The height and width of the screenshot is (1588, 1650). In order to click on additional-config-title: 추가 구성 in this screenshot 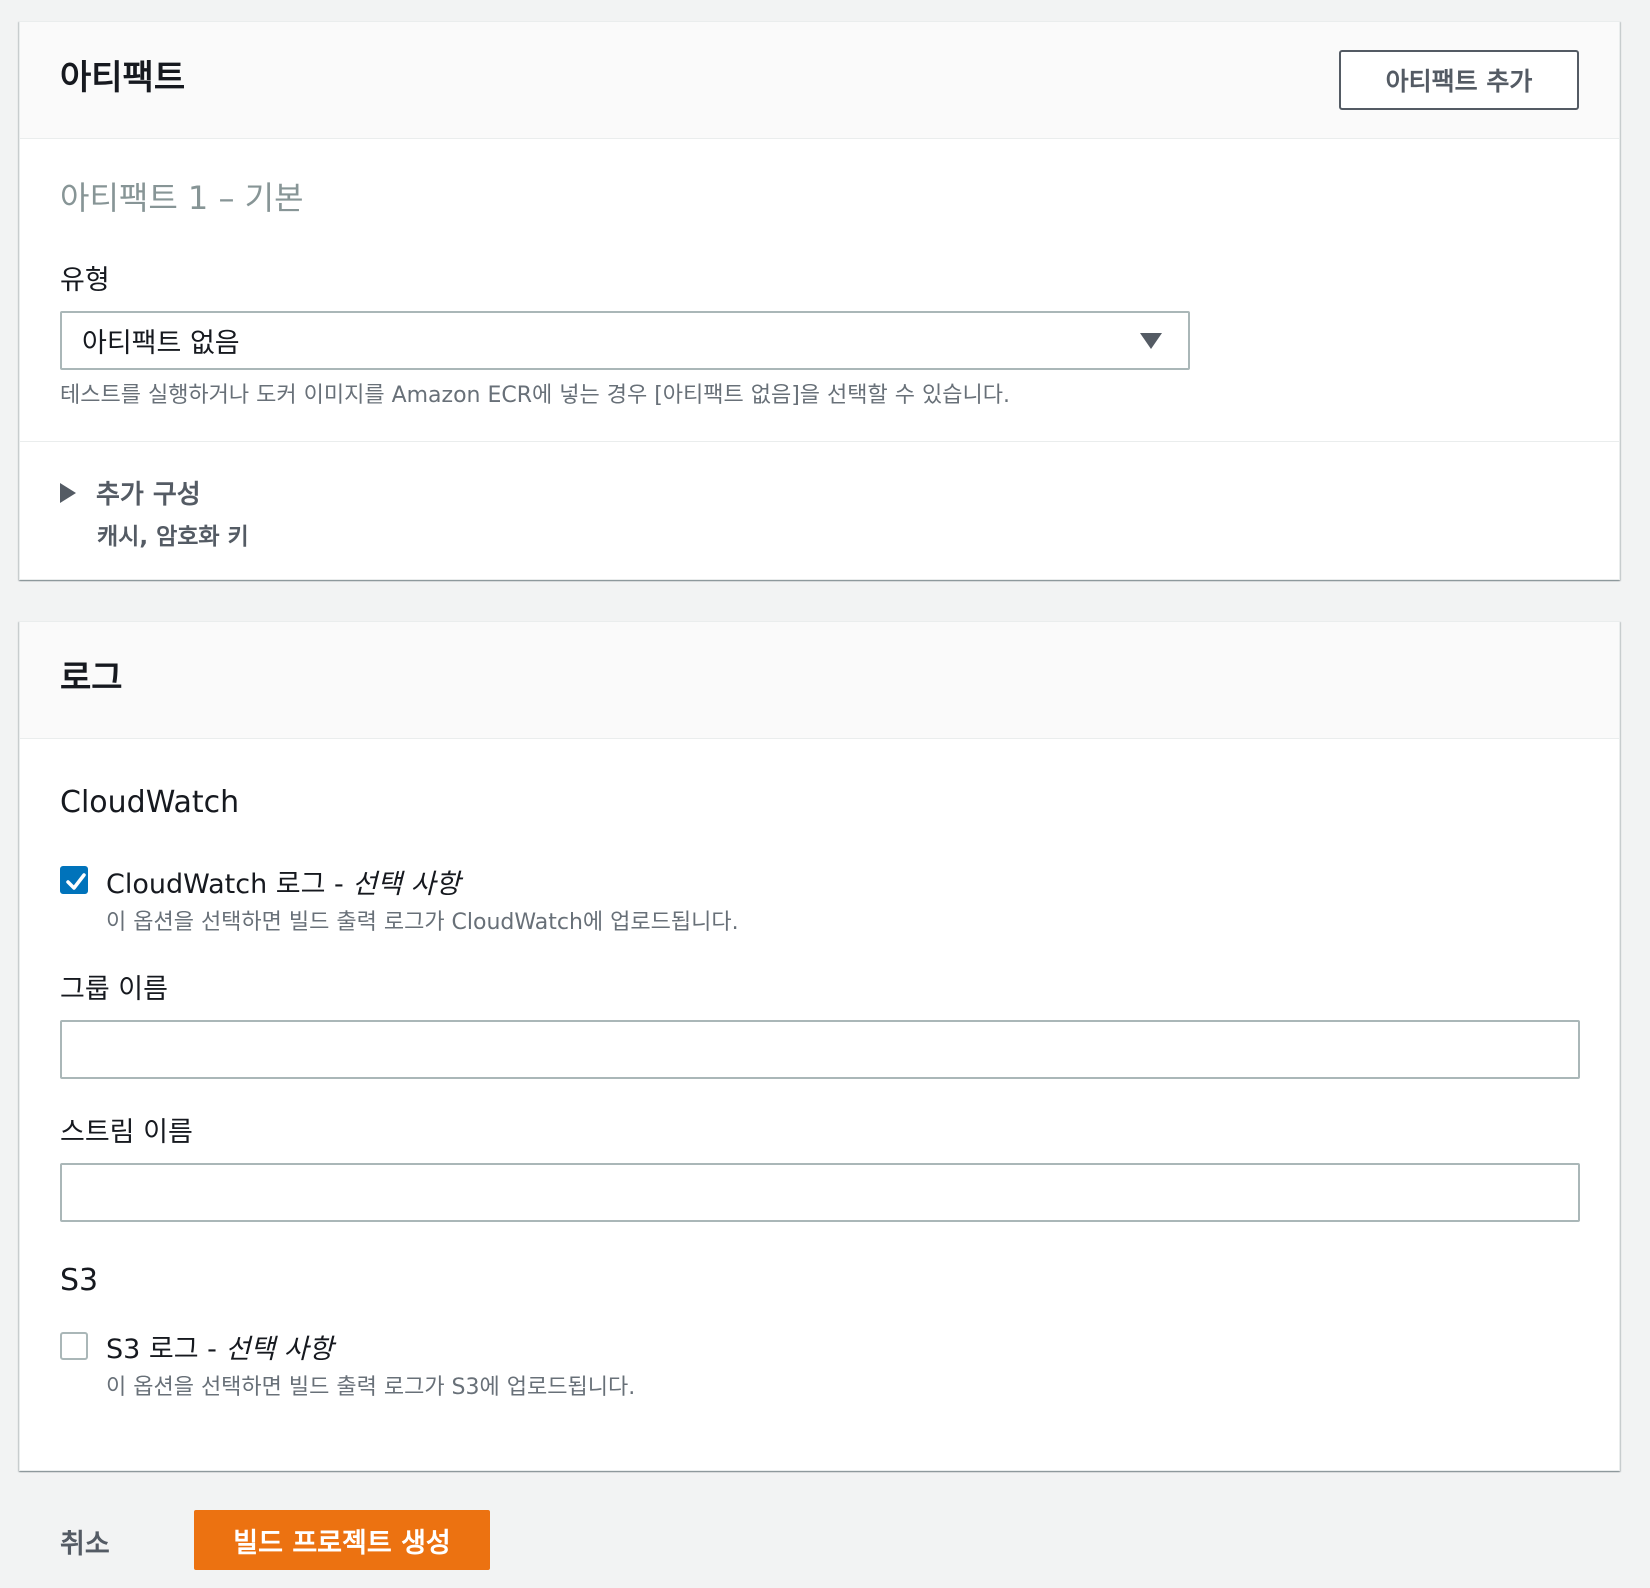, I will do `click(148, 495)`.